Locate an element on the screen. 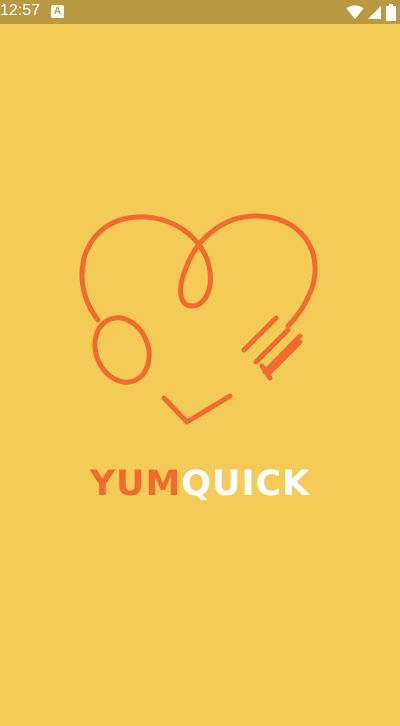 This screenshot has width=400, height=726. status-bar: 12:57 A is located at coordinates (200, 12).